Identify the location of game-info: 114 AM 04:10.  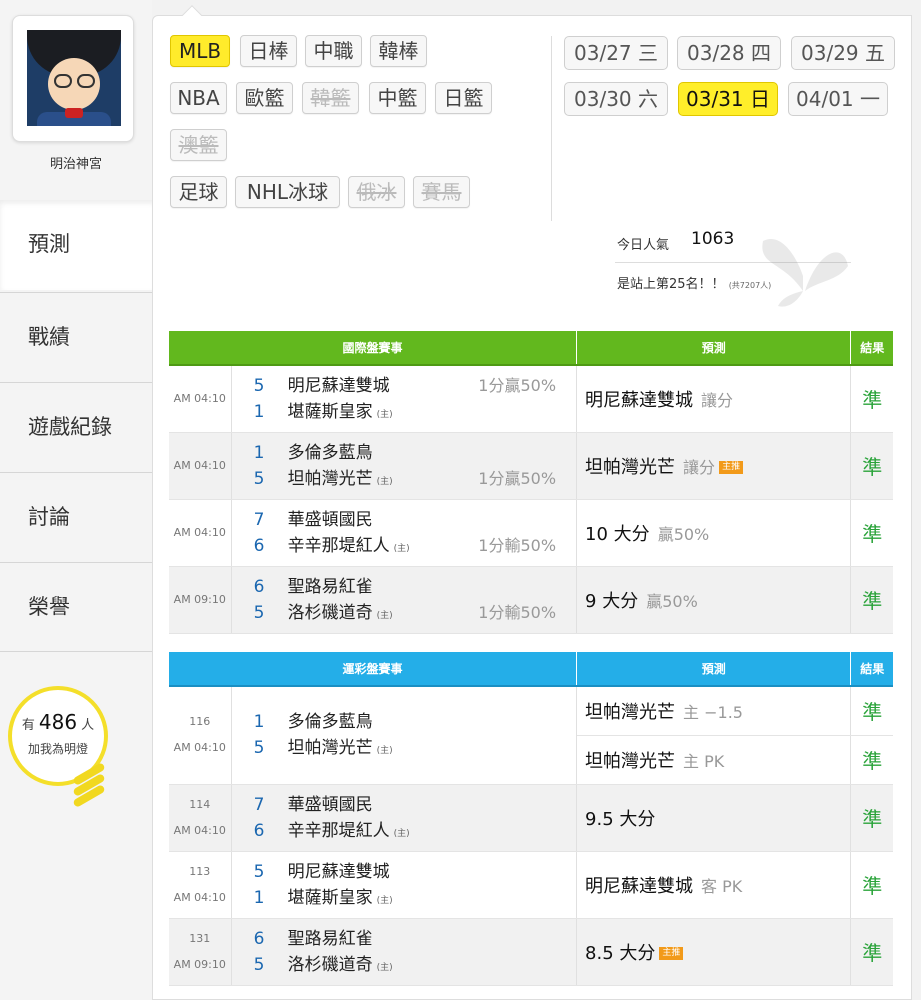
(200, 818).